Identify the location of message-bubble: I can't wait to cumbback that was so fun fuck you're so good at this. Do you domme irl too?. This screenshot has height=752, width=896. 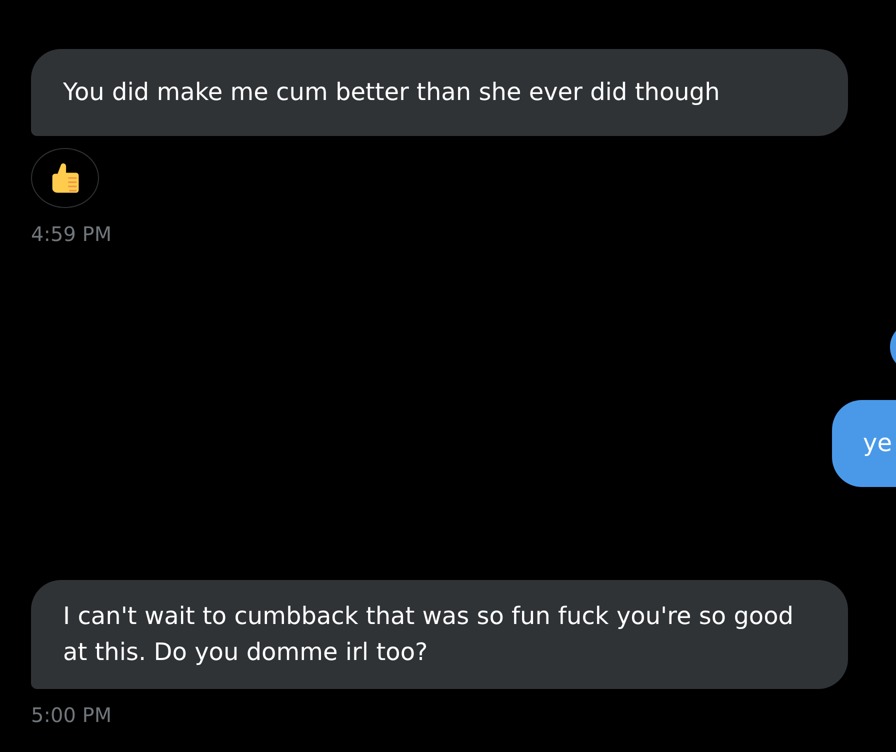
(439, 634).